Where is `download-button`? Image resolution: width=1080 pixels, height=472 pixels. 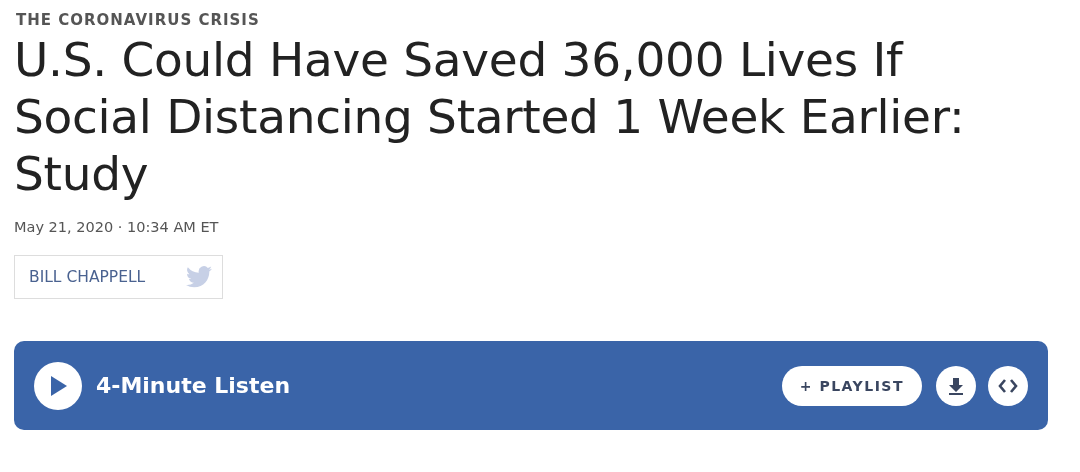 download-button is located at coordinates (956, 385).